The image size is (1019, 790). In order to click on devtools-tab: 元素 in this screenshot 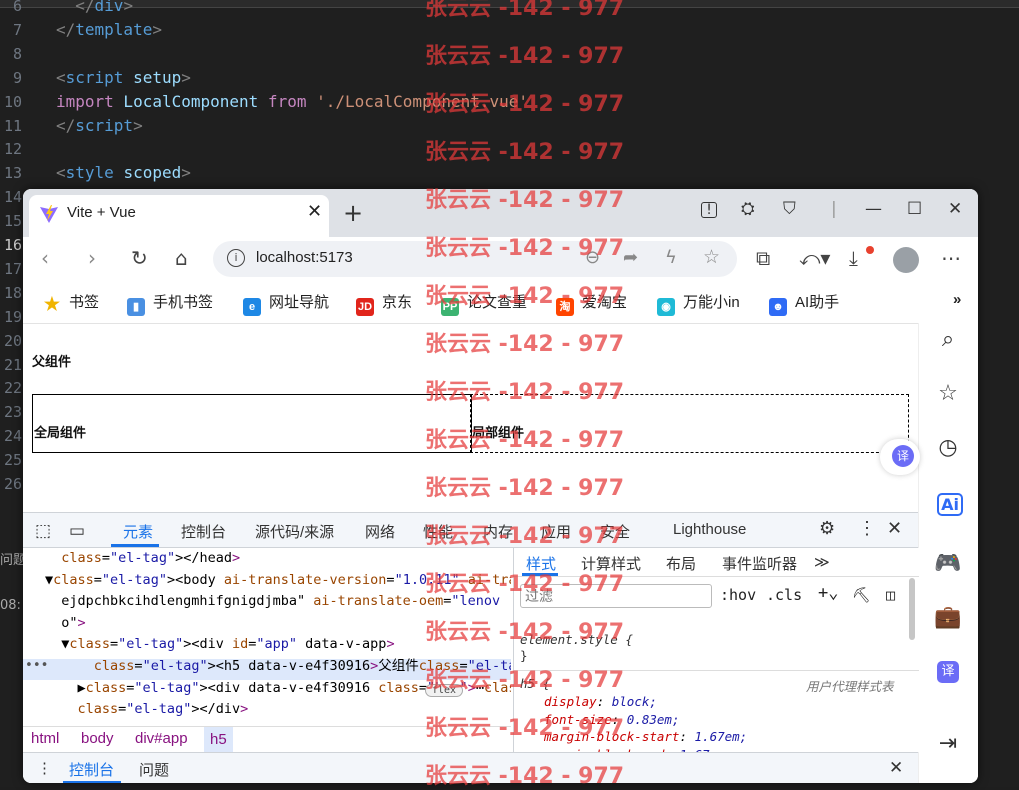, I will do `click(138, 531)`.